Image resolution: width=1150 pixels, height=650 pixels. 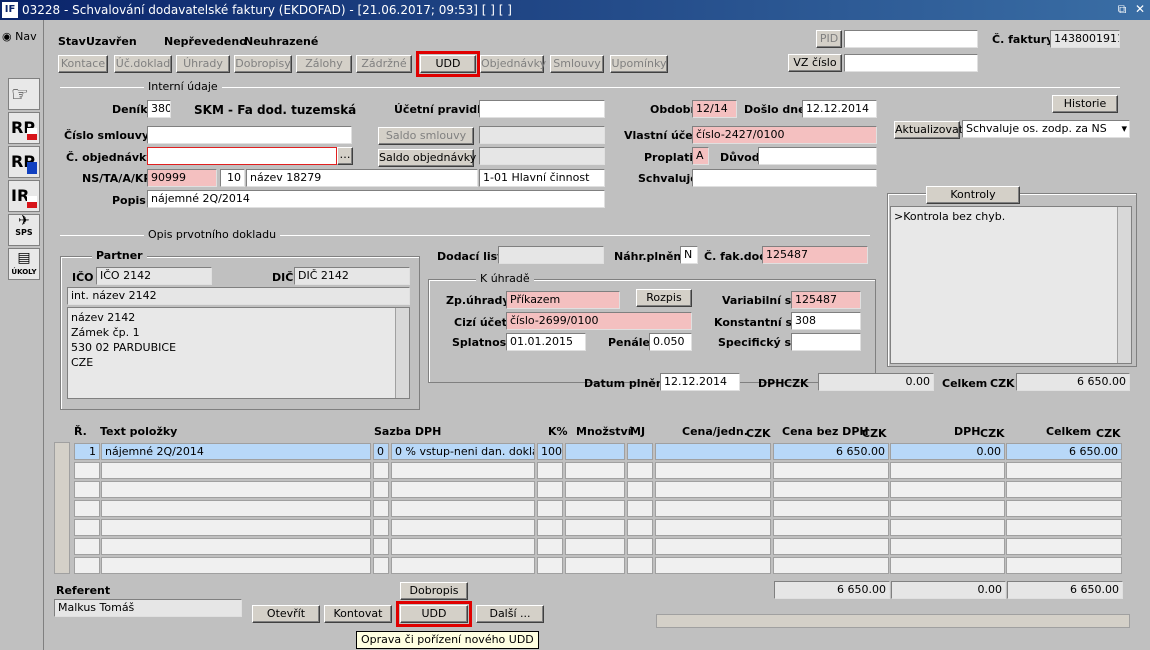 I want to click on cfakdod-field: 125487, so click(x=815, y=255).